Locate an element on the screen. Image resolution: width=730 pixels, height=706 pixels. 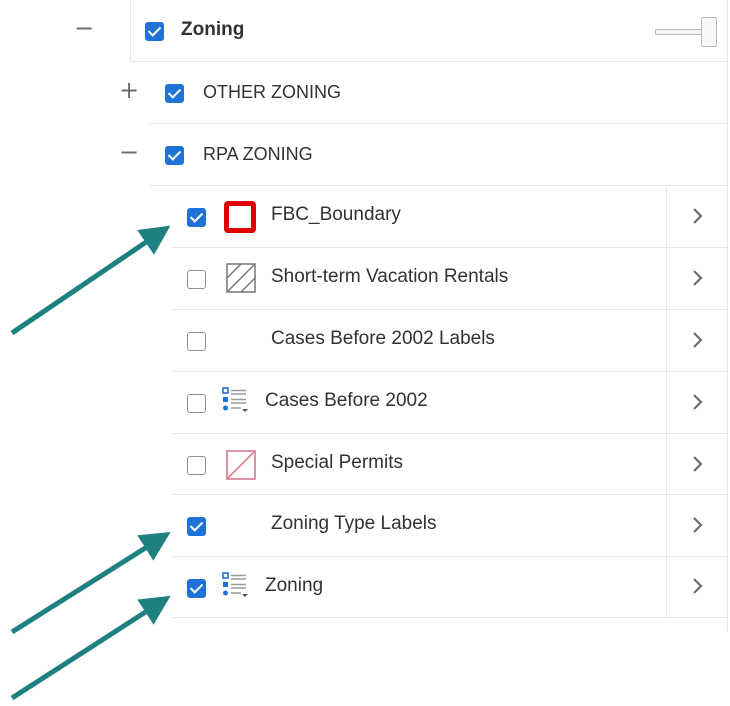
arrow-icon is located at coordinates (90, 280).